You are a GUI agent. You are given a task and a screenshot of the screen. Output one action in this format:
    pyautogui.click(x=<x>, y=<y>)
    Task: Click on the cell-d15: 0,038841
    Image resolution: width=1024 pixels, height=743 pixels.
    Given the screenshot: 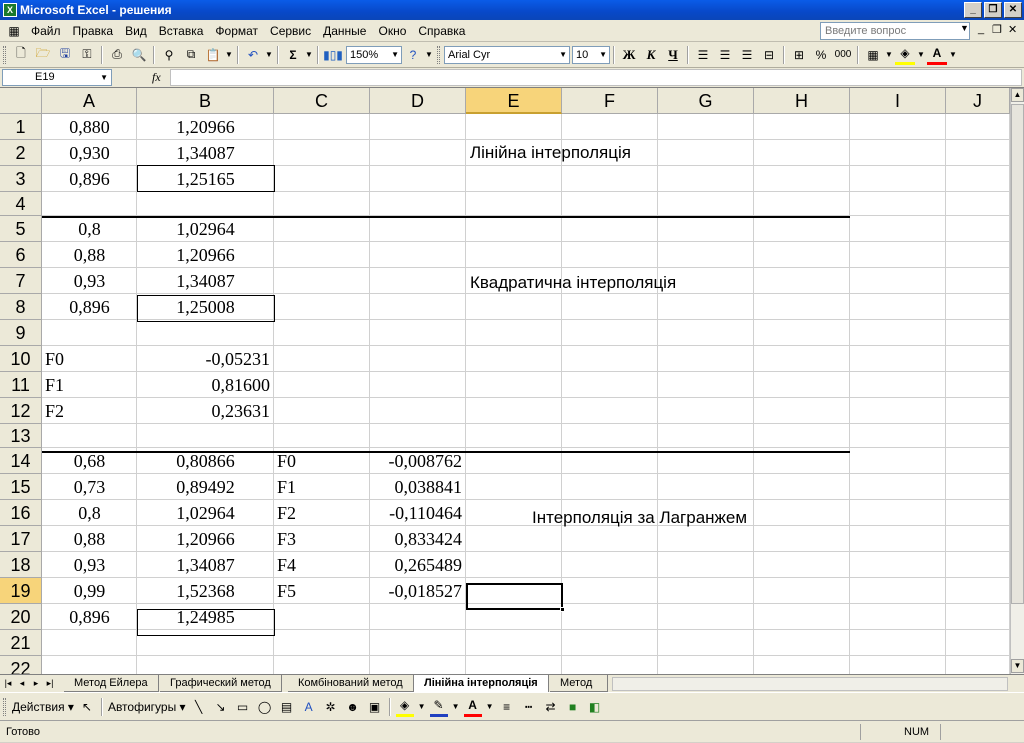 What is the action you would take?
    pyautogui.click(x=418, y=487)
    